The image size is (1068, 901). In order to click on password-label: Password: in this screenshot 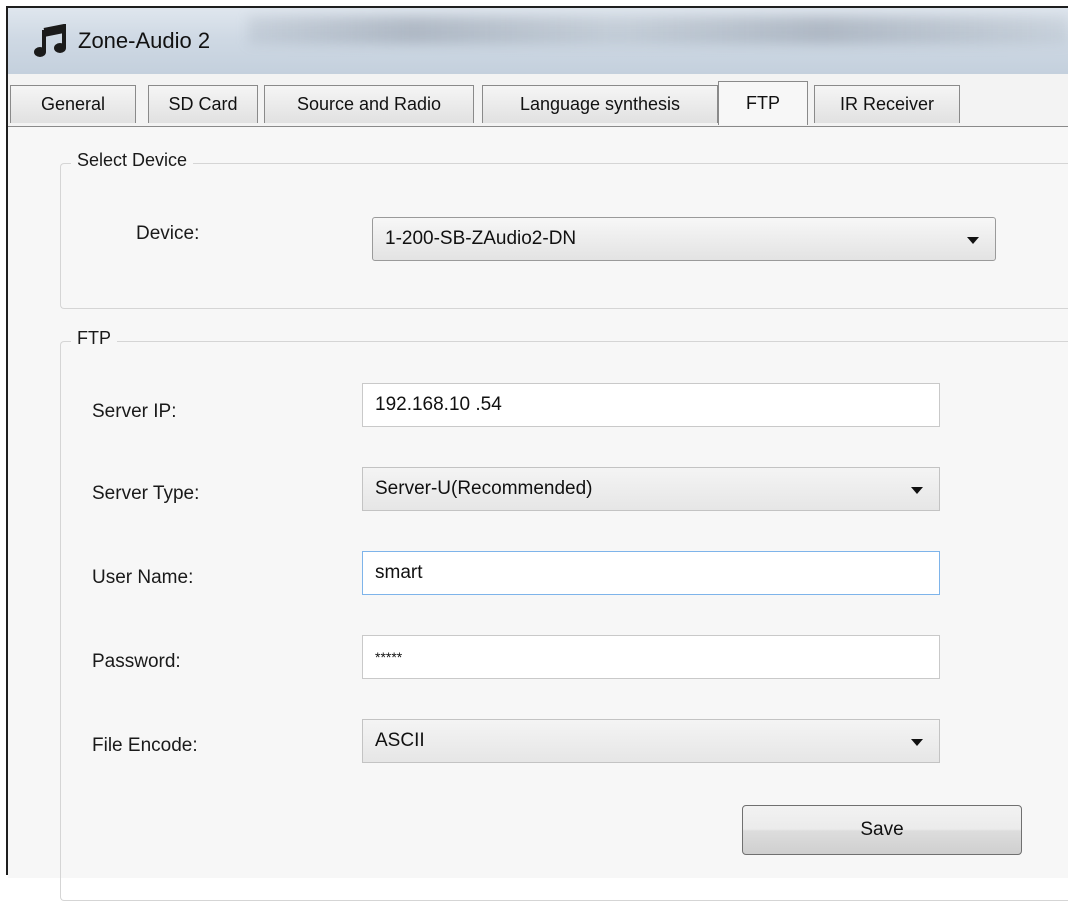, I will do `click(136, 661)`.